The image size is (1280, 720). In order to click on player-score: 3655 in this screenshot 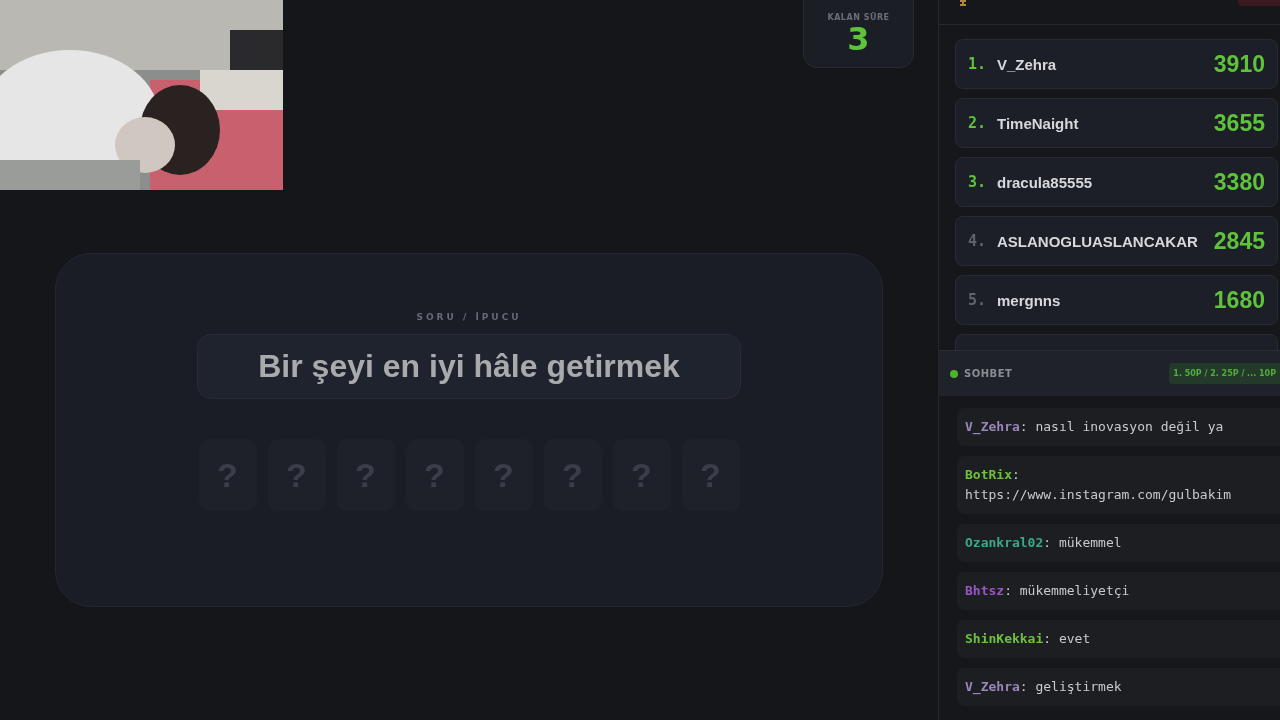, I will do `click(1239, 123)`.